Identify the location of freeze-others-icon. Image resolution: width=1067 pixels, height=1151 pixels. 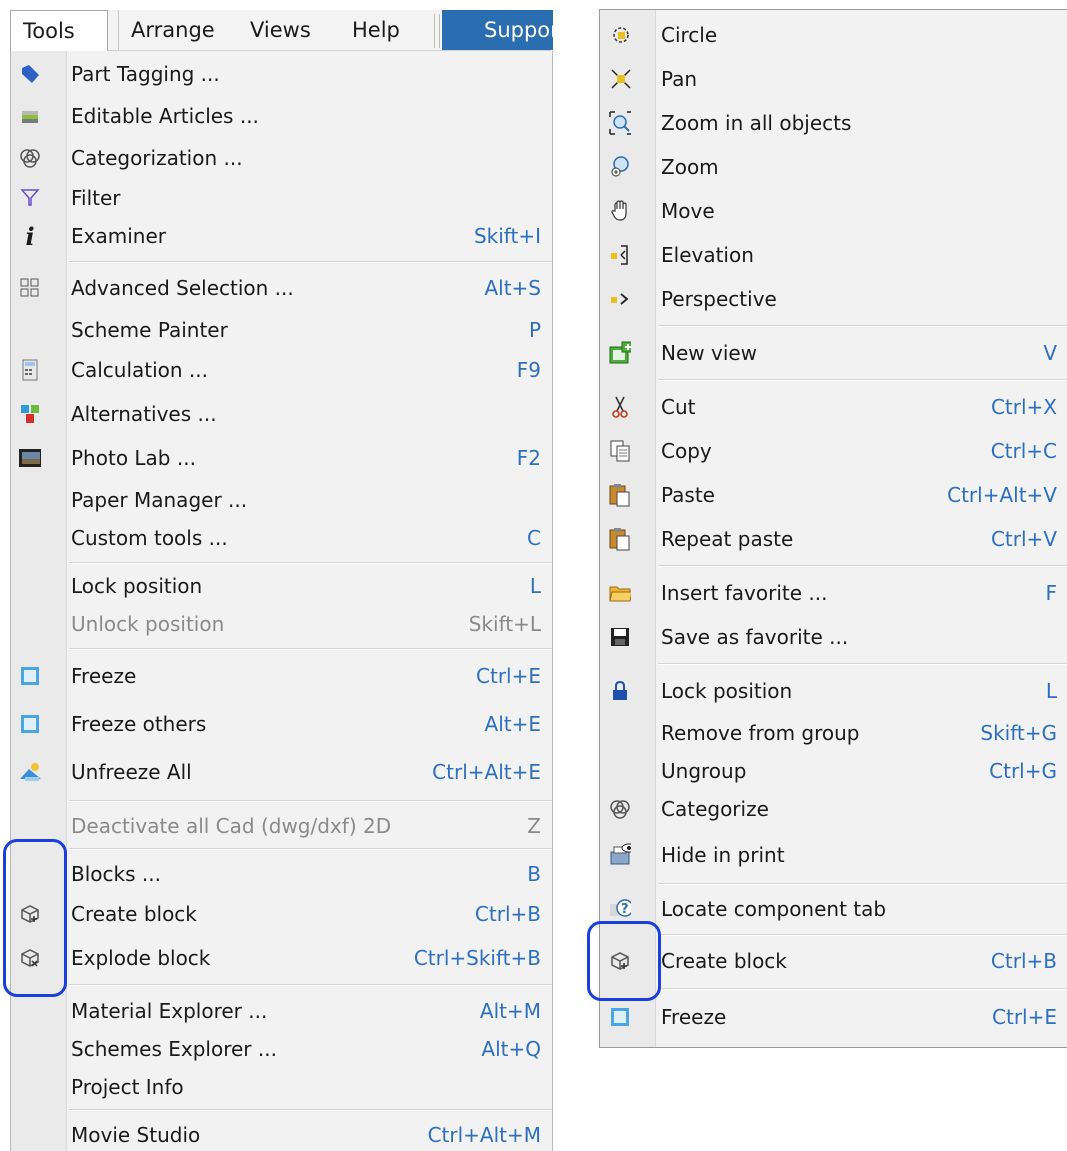
(30, 724).